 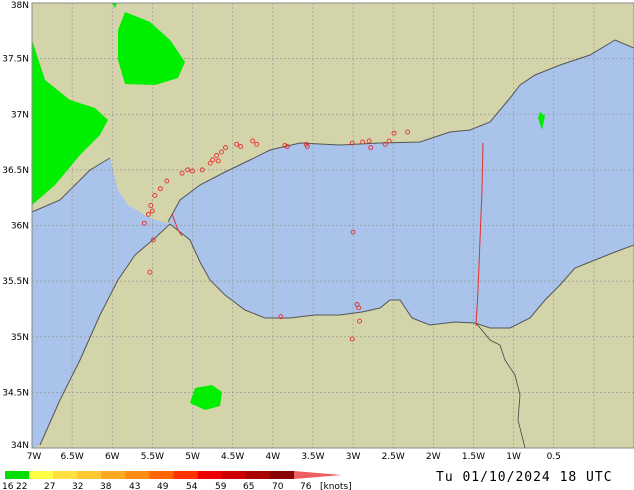 What do you see at coordinates (77, 486) in the screenshot?
I see `legend-label: 32` at bounding box center [77, 486].